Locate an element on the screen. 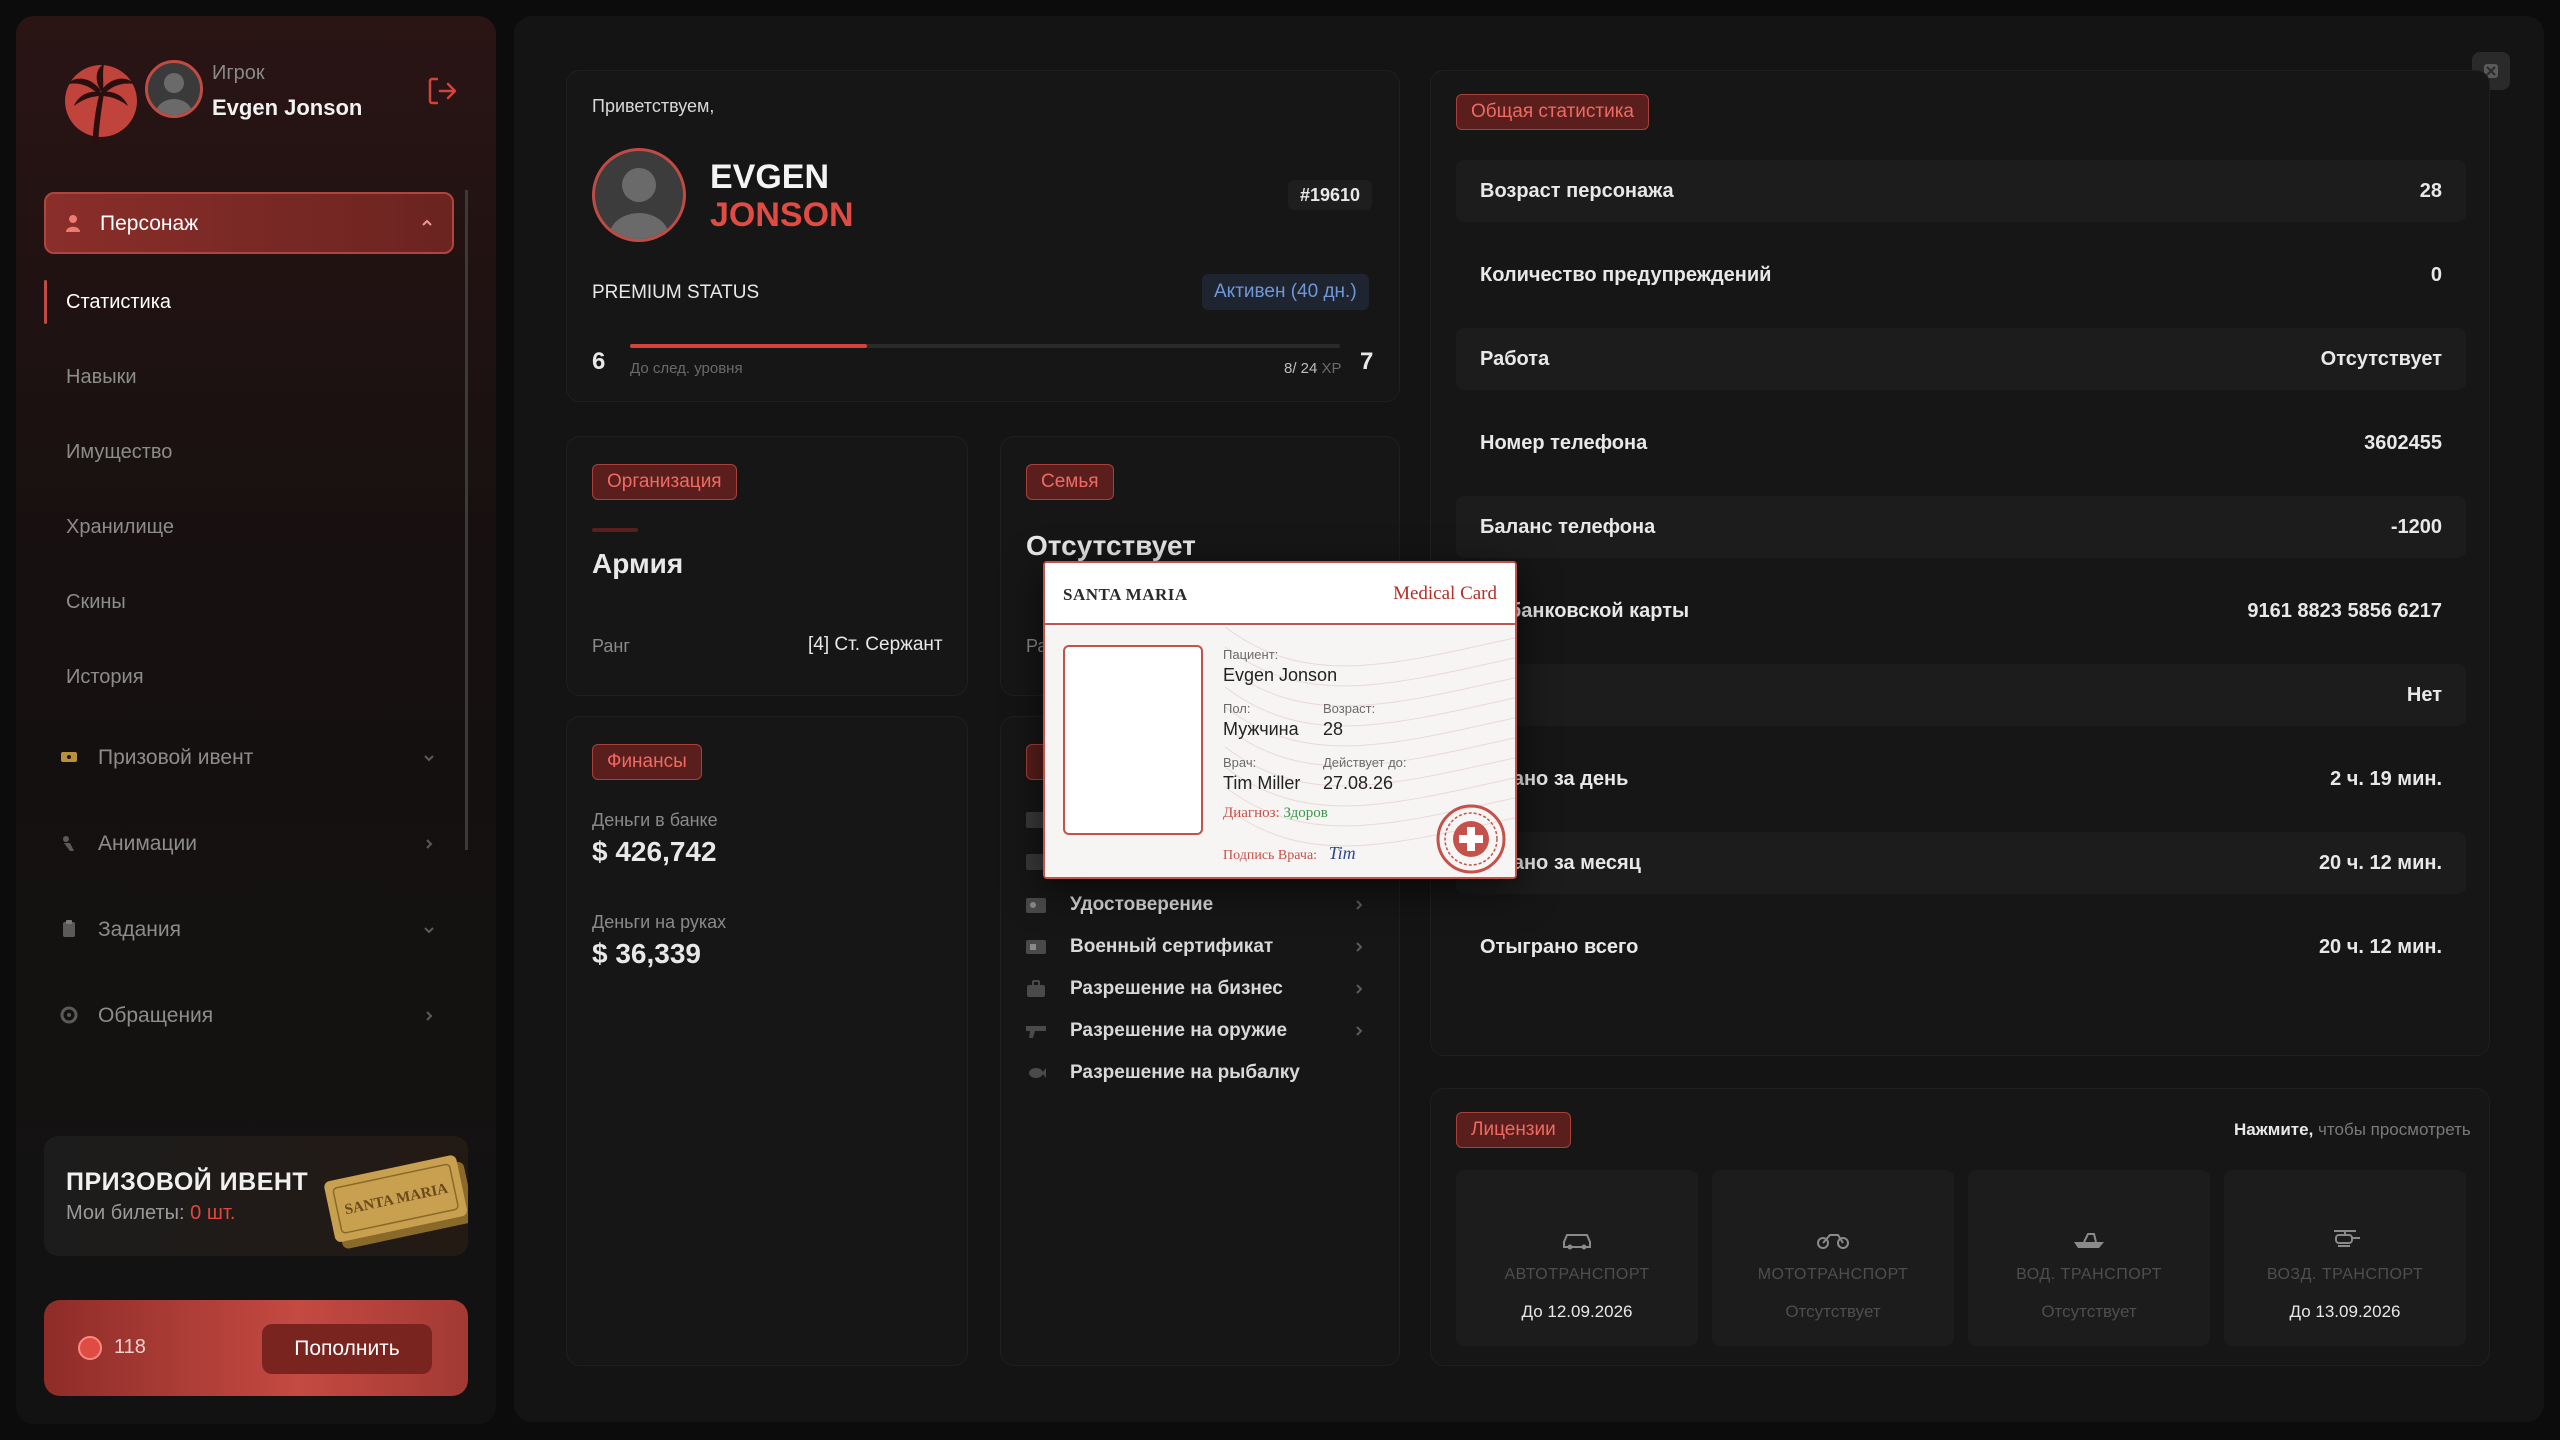 This screenshot has height=1440, width=2560. motorcycle-icon is located at coordinates (1833, 1241).